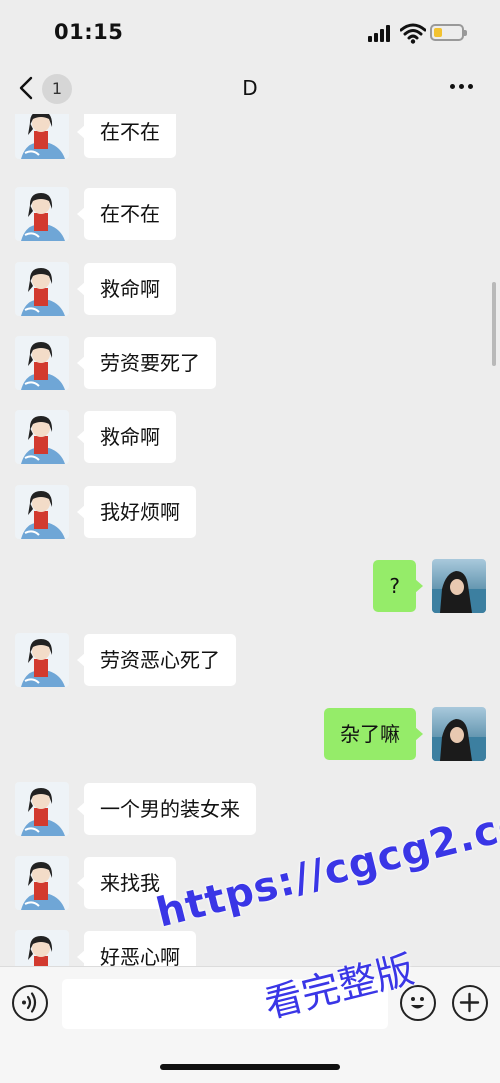 The image size is (500, 1083). What do you see at coordinates (156, 660) in the screenshot?
I see `message-bubble: 劳资恶心死了` at bounding box center [156, 660].